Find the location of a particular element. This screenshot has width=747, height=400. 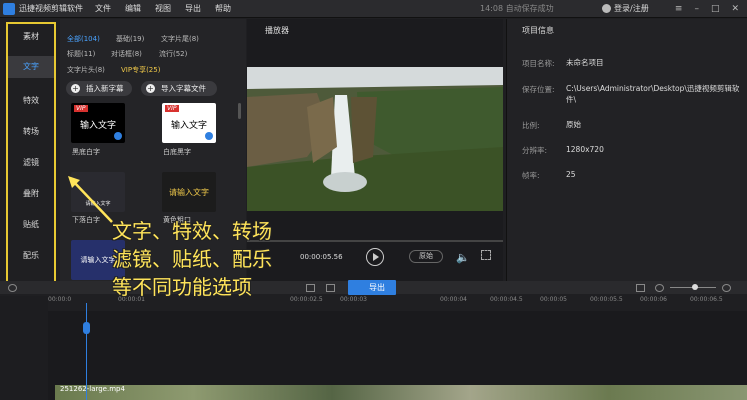

volume-icon: 🔈 is located at coordinates (463, 257).